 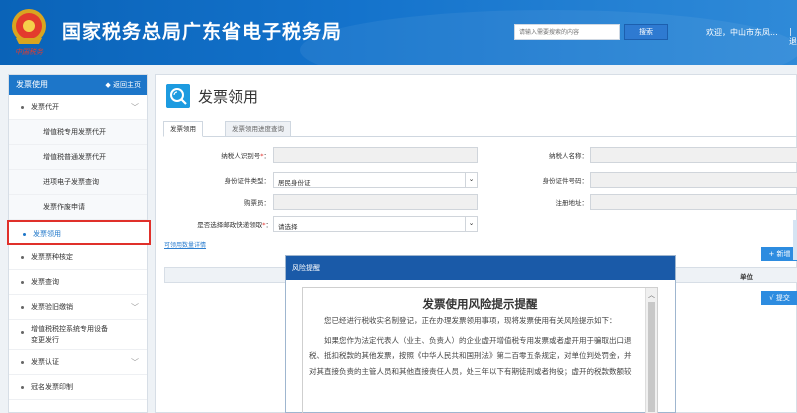 What do you see at coordinates (45, 340) in the screenshot?
I see `sidebar-item-label-line2: 变更发行` at bounding box center [45, 340].